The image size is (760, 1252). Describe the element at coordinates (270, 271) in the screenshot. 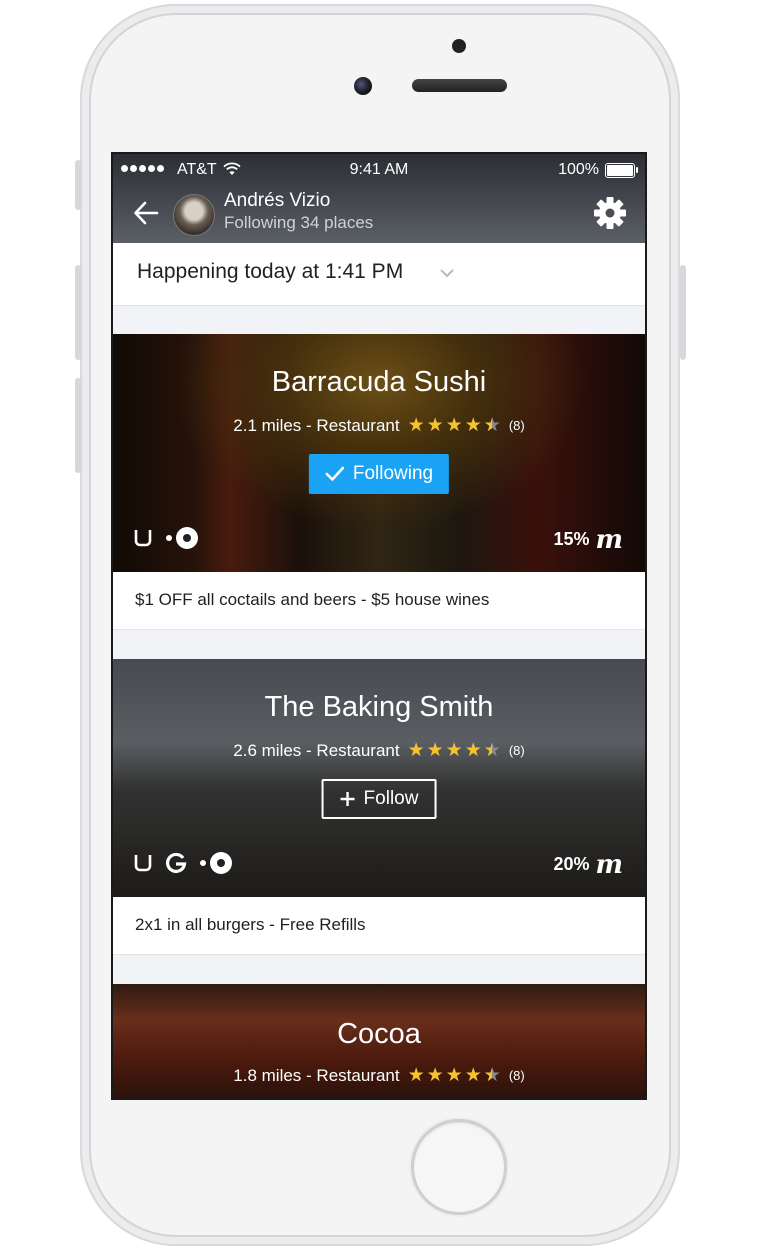

I see `filter-label: Happening today at 1:41 PM` at that location.